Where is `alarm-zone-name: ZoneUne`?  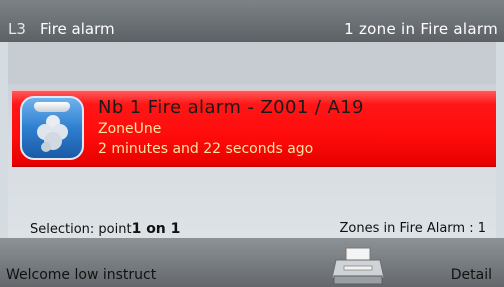 alarm-zone-name: ZoneUne is located at coordinates (130, 129).